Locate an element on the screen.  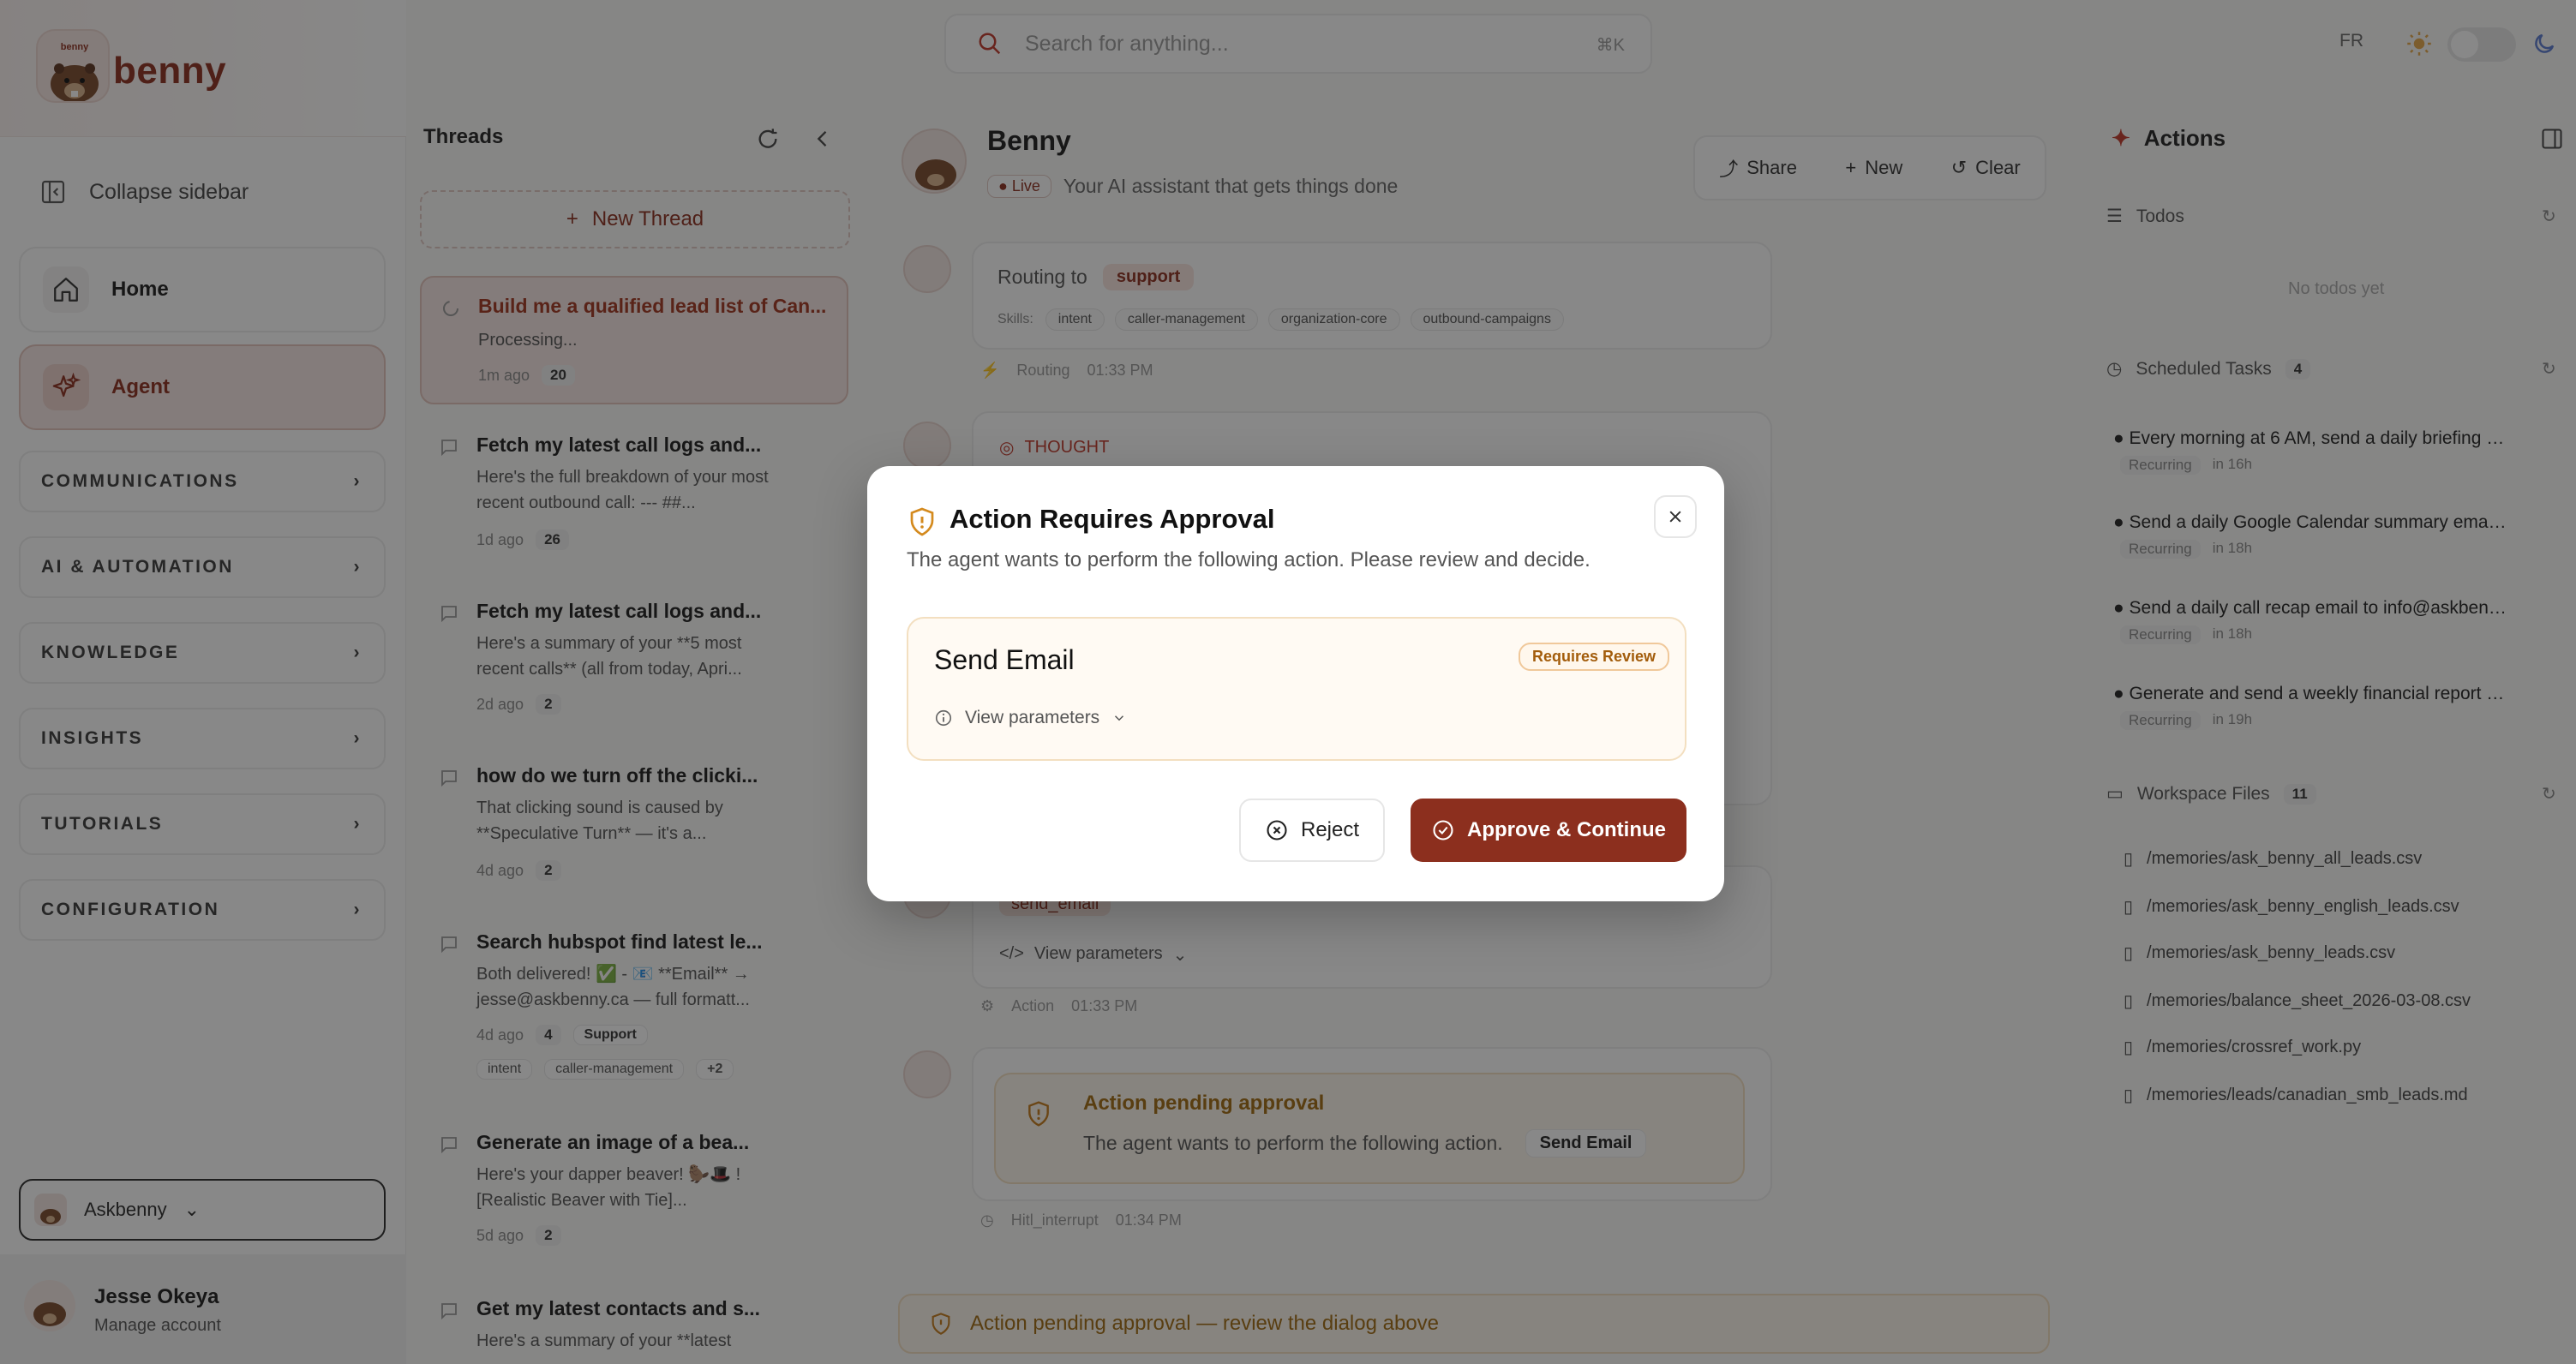
reject-button: Reject is located at coordinates (1312, 830).